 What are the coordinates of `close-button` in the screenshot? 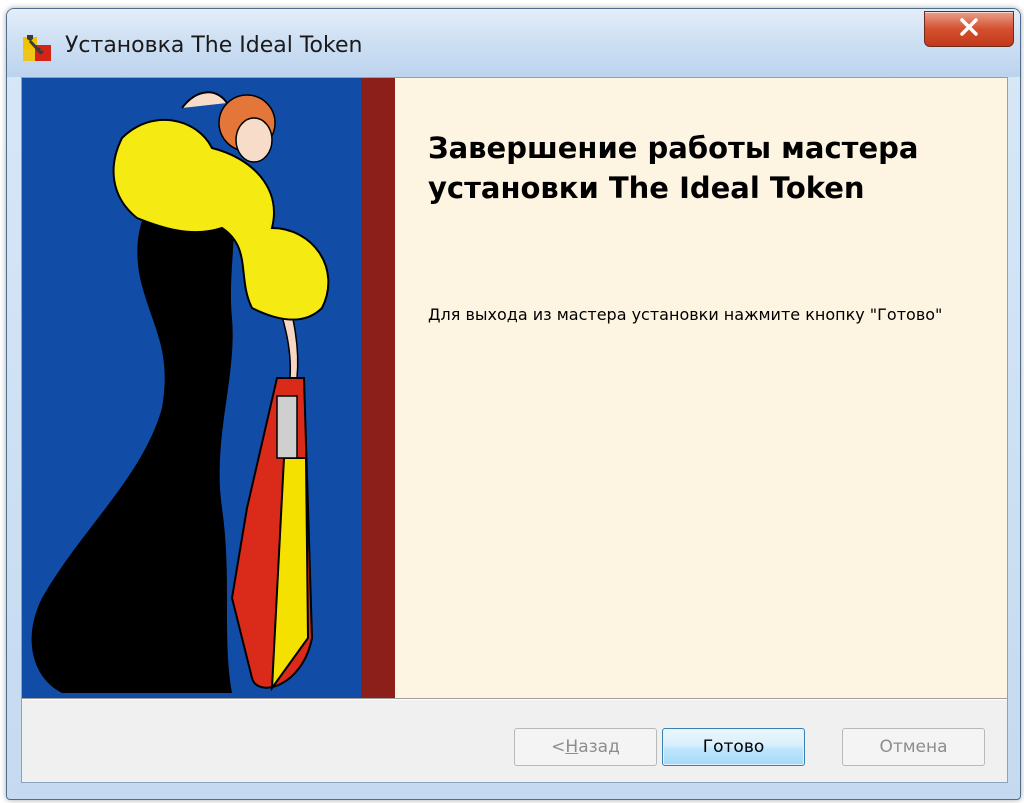 It's located at (969, 29).